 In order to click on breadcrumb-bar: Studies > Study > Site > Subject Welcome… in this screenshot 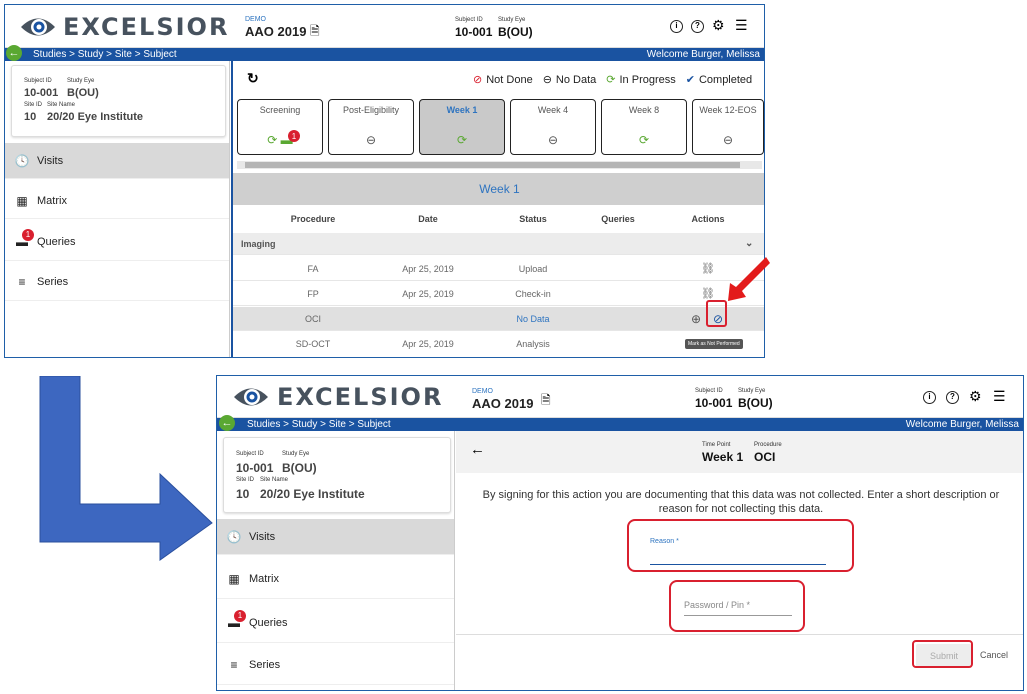, I will do `click(620, 424)`.